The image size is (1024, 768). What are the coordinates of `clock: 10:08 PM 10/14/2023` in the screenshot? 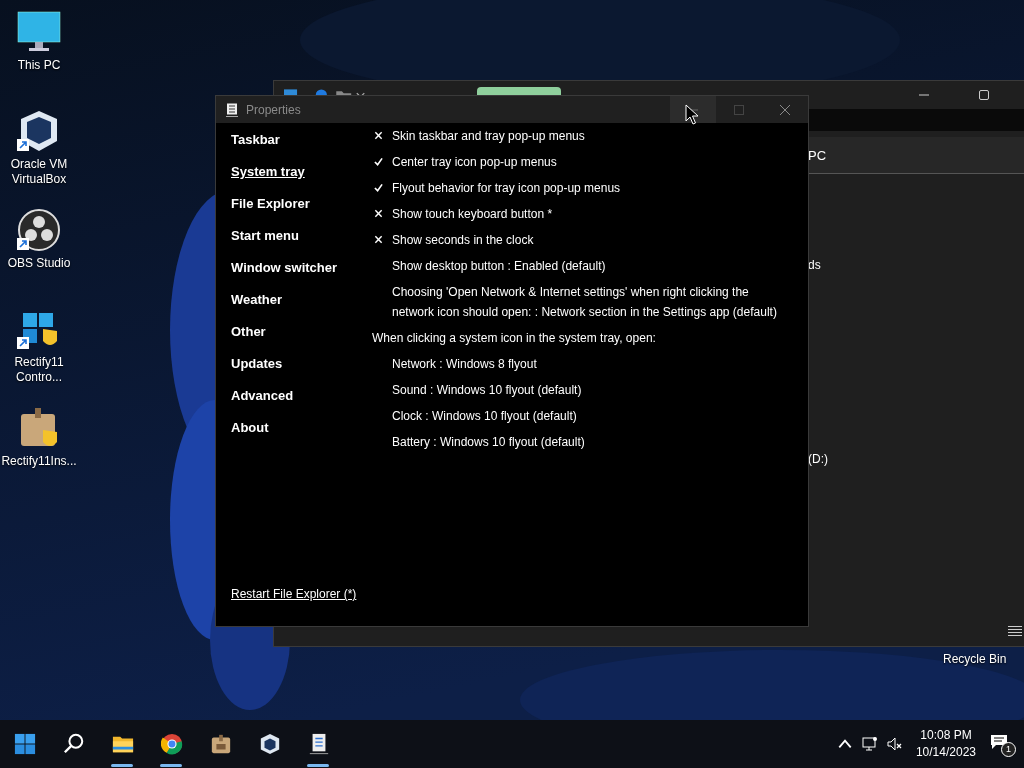 It's located at (945, 744).